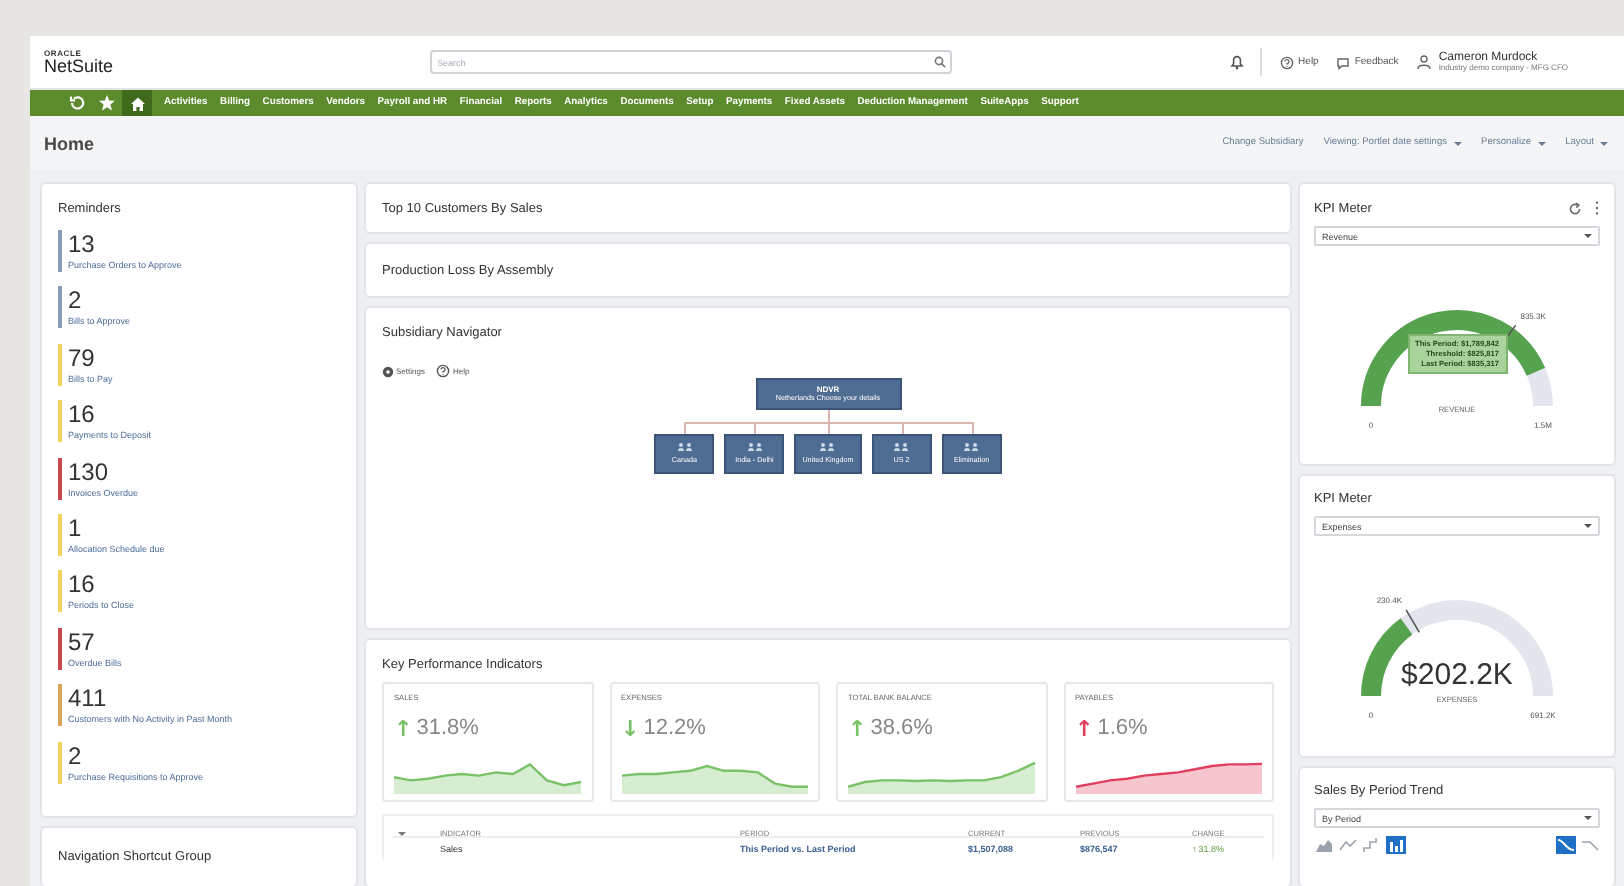 The image size is (1624, 886). I want to click on more-icon, so click(1597, 208).